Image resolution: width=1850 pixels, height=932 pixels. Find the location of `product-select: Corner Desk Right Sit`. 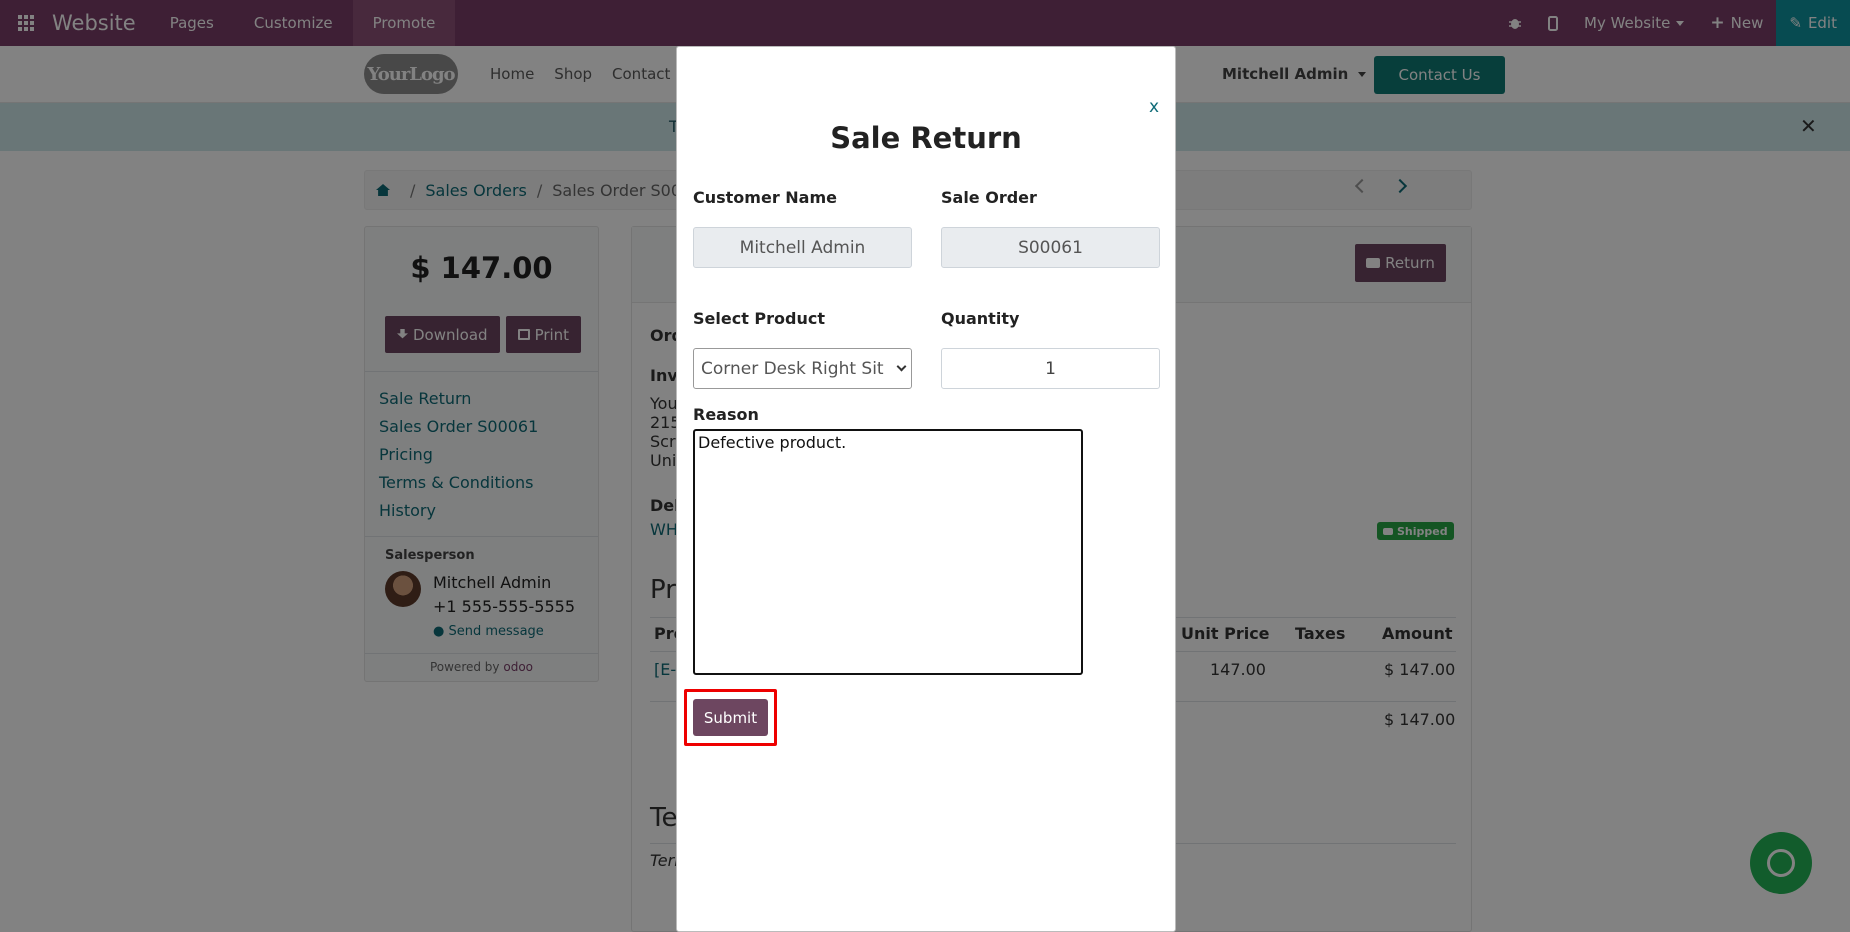

product-select: Corner Desk Right Sit is located at coordinates (802, 368).